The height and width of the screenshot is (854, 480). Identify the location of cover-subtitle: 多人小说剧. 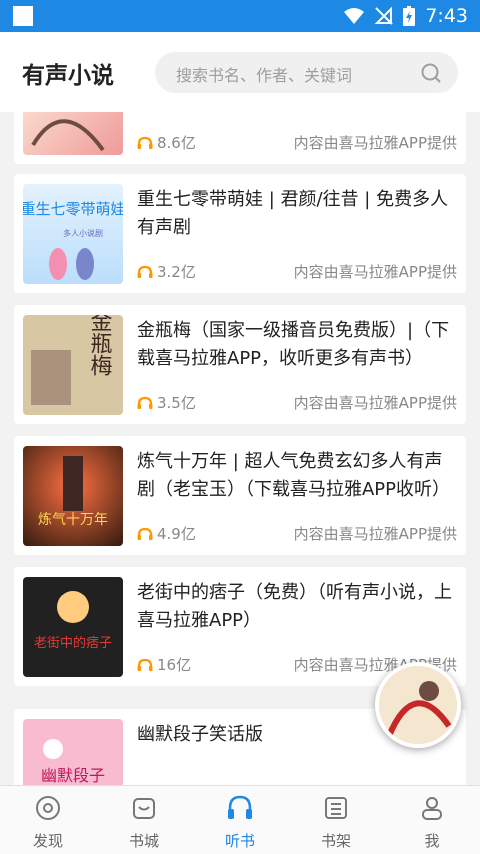
(83, 233).